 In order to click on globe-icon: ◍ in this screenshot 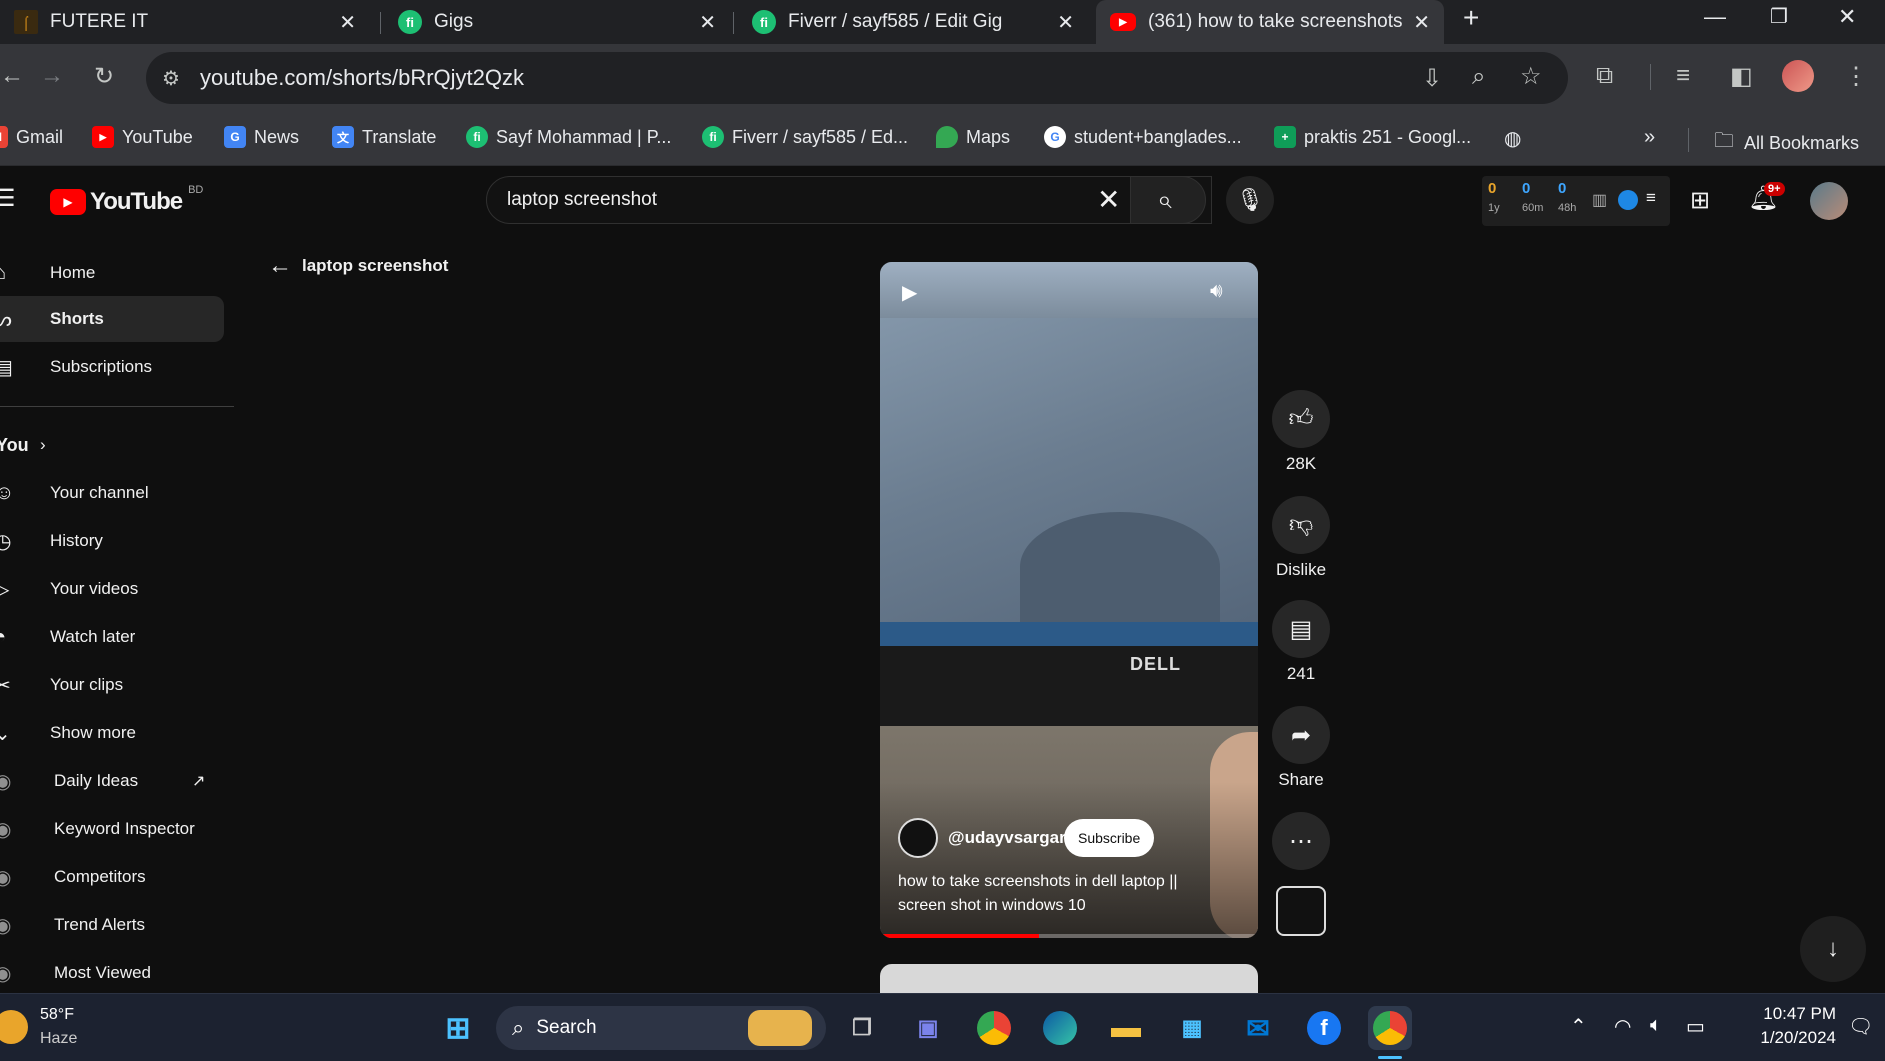, I will do `click(1512, 138)`.